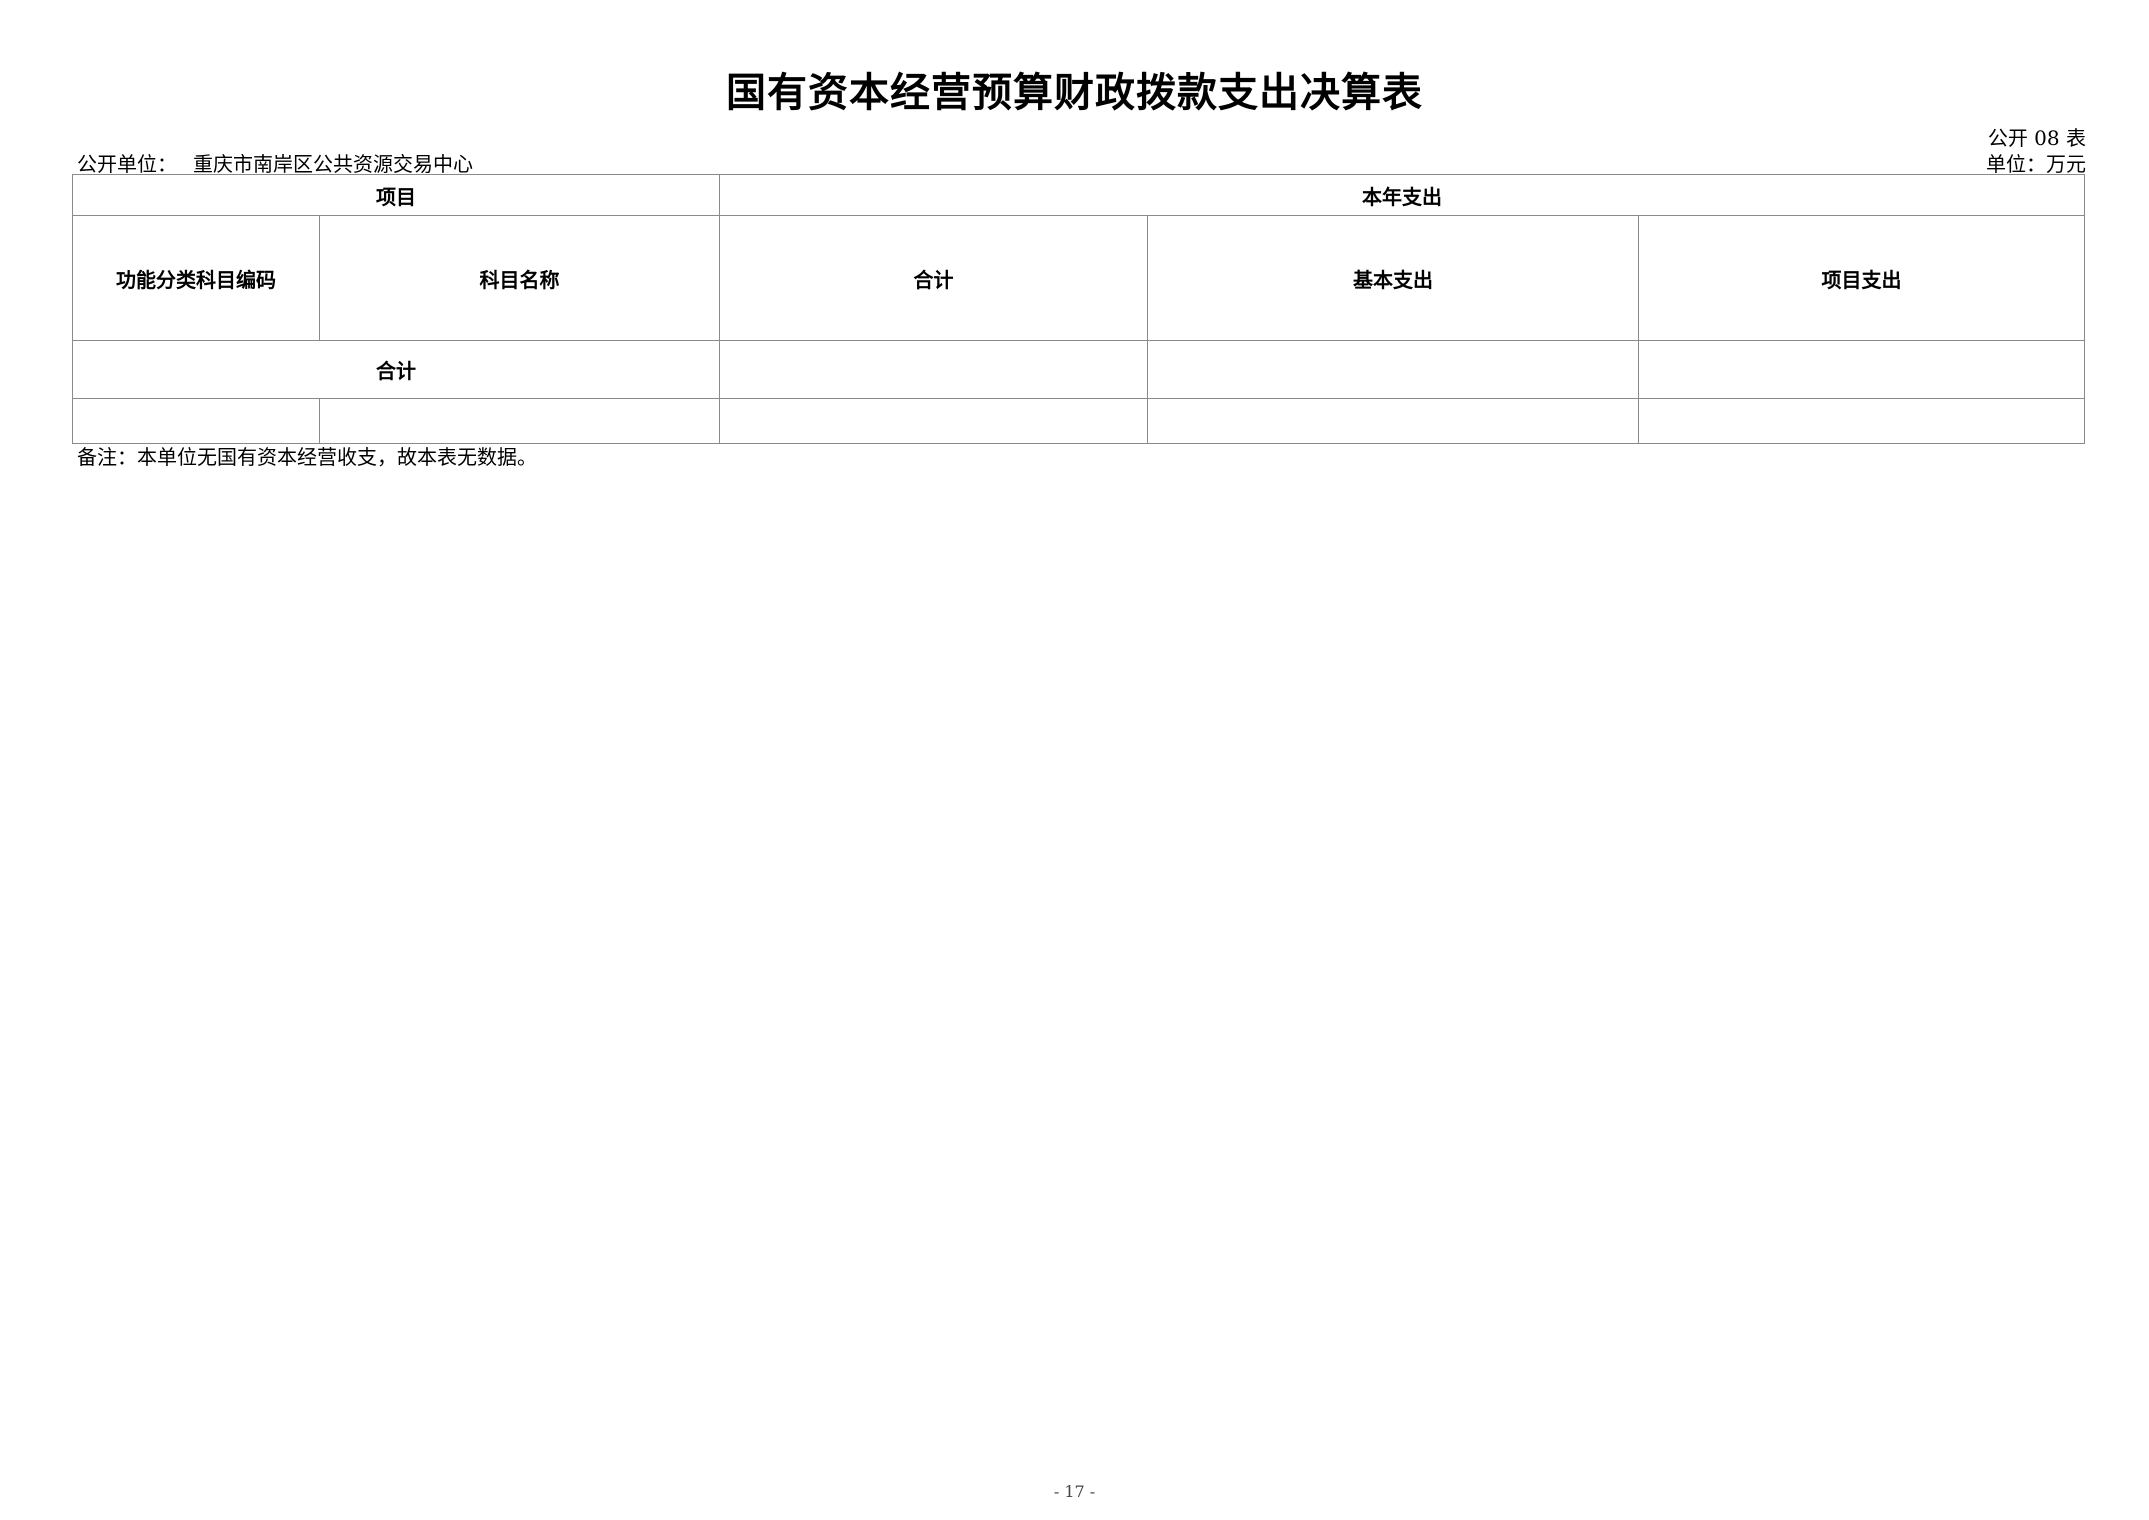  Describe the element at coordinates (519, 278) in the screenshot. I see `header-subject-name: 科目名称` at that location.